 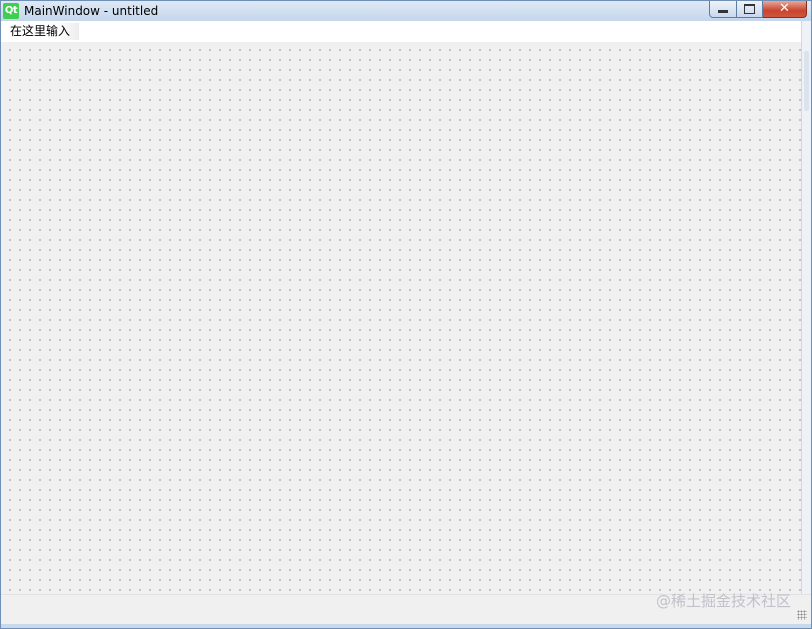 I want to click on menu-bar: 在这里输入, so click(x=401, y=31).